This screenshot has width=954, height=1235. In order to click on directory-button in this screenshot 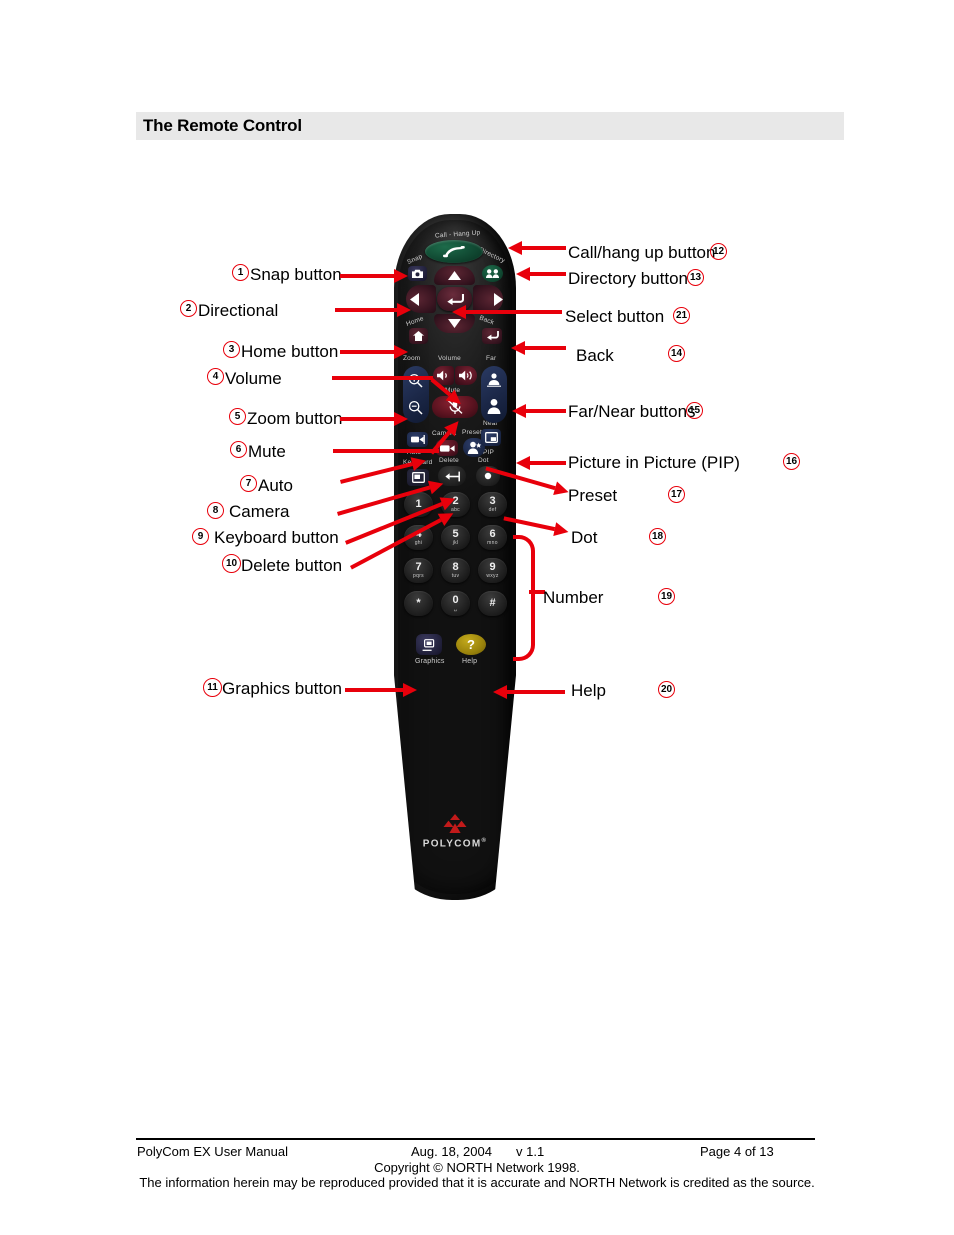, I will do `click(492, 273)`.